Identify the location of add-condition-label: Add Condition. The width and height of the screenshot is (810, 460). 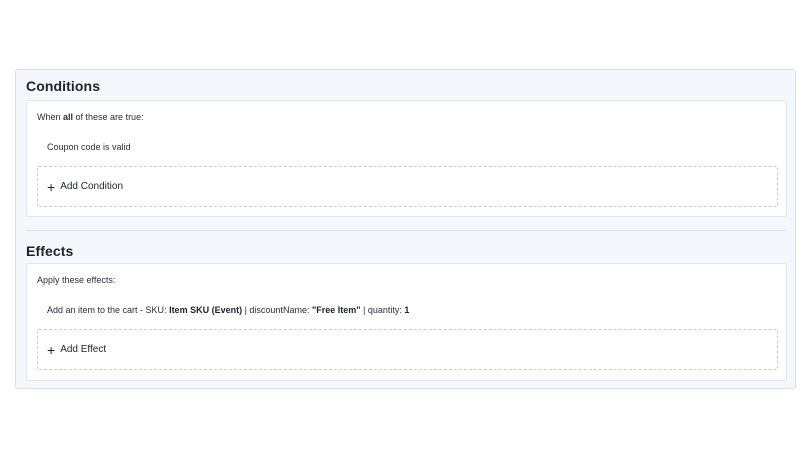
(92, 186).